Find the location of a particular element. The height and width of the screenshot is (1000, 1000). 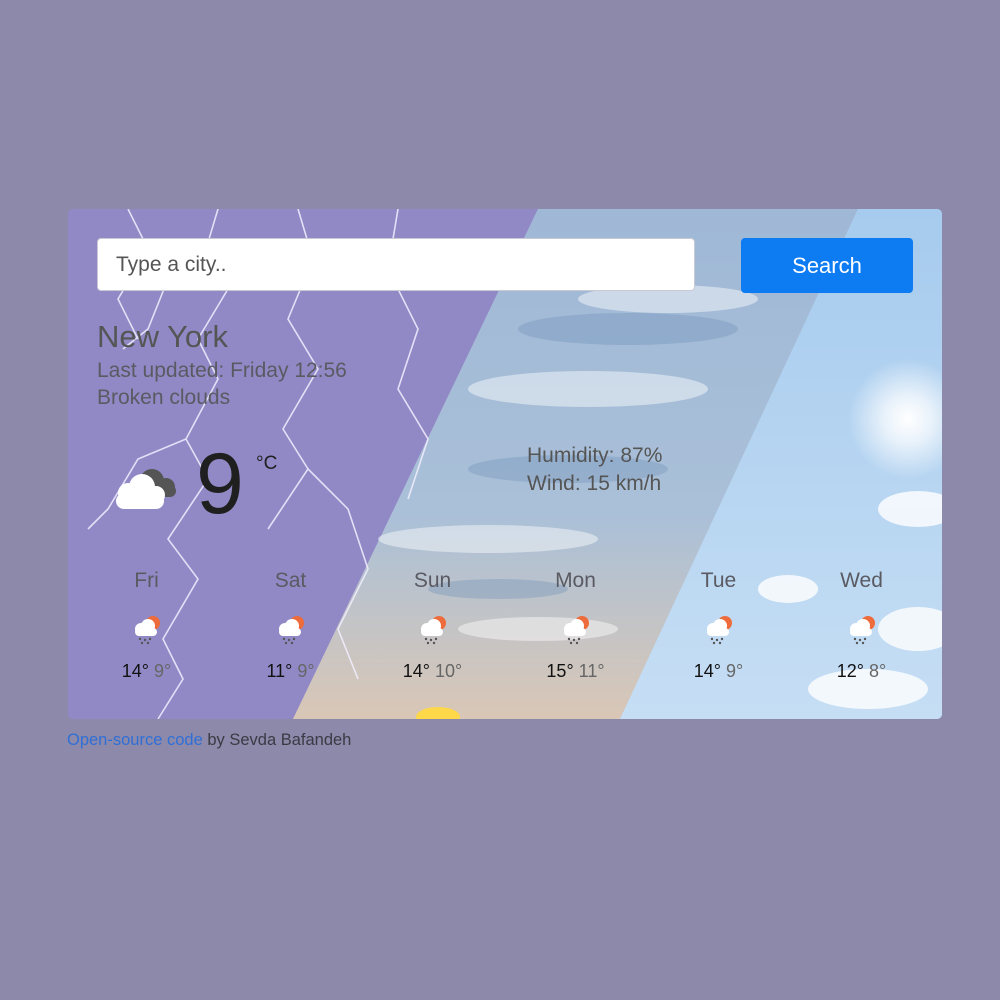

forecast-day: Wed 12° 8° is located at coordinates (861, 625).